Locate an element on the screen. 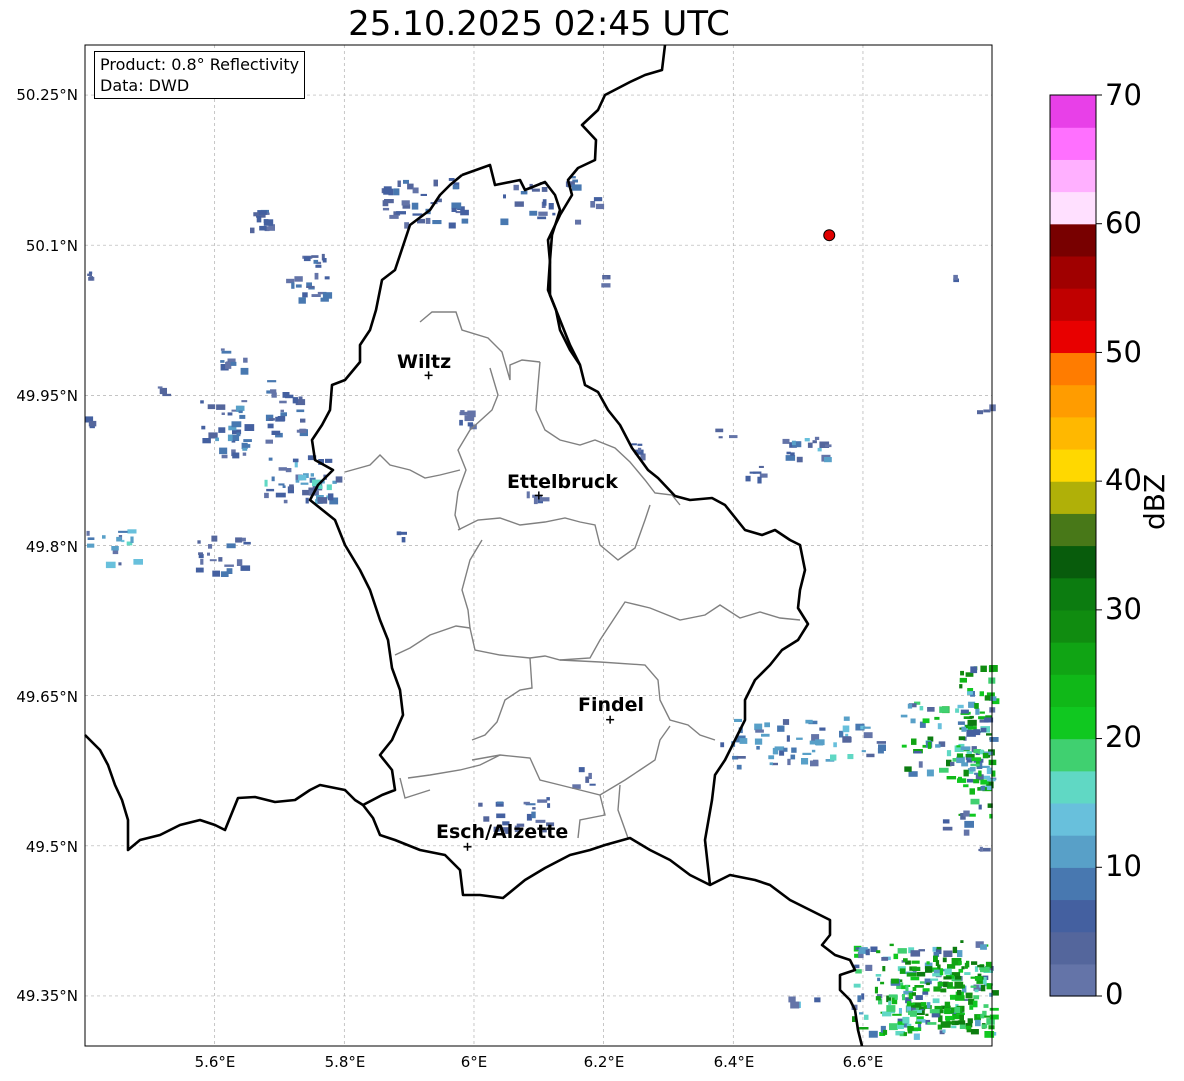 The width and height of the screenshot is (1184, 1081). colorbar-tick-label: 70 is located at coordinates (1123, 95).